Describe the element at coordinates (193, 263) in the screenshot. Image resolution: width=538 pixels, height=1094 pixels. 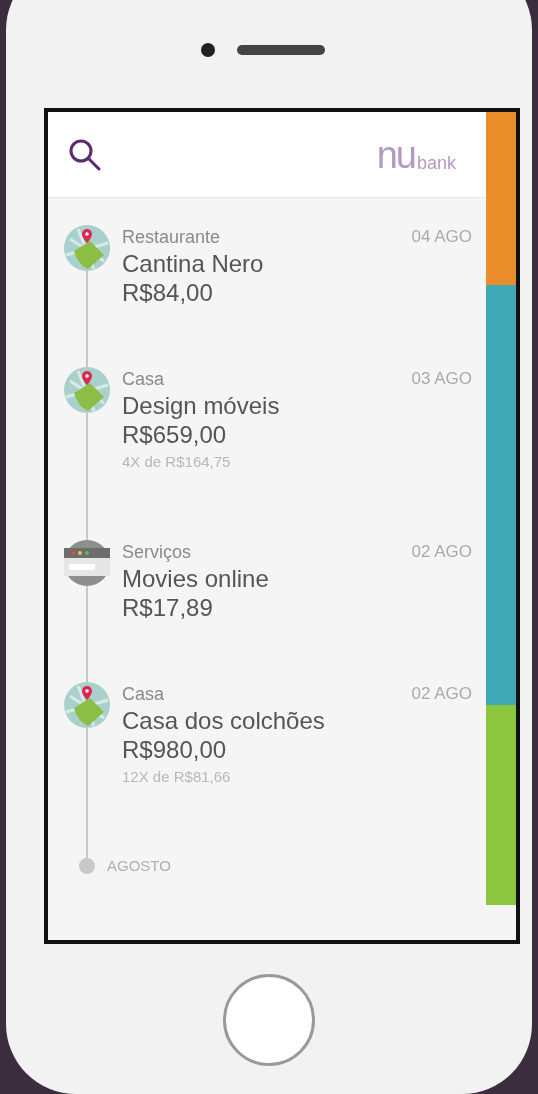
I see `merchant-name: Cantina Nero` at that location.